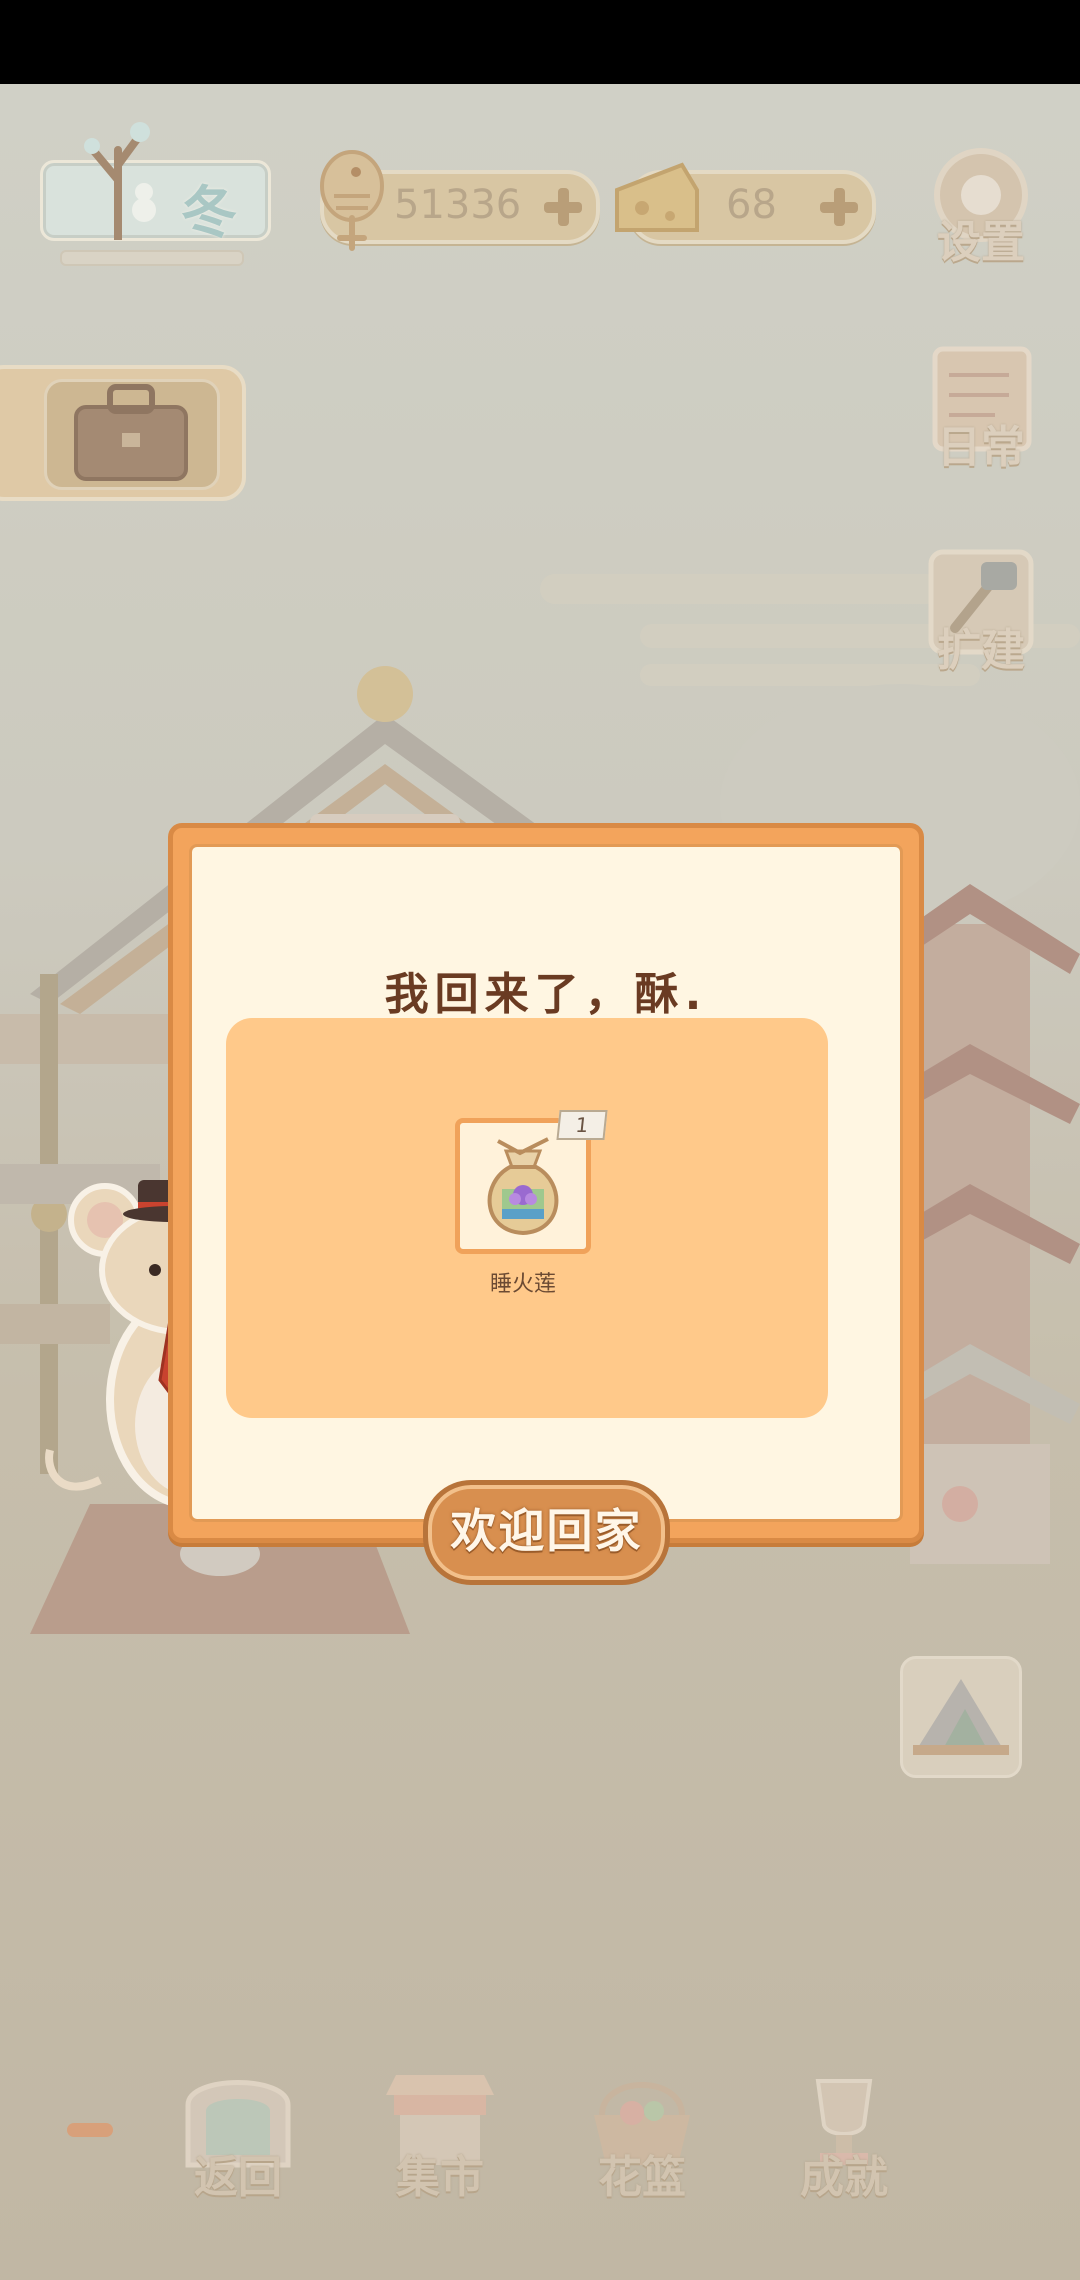 This screenshot has height=2280, width=1080. I want to click on settings-label: 设置, so click(981, 242).